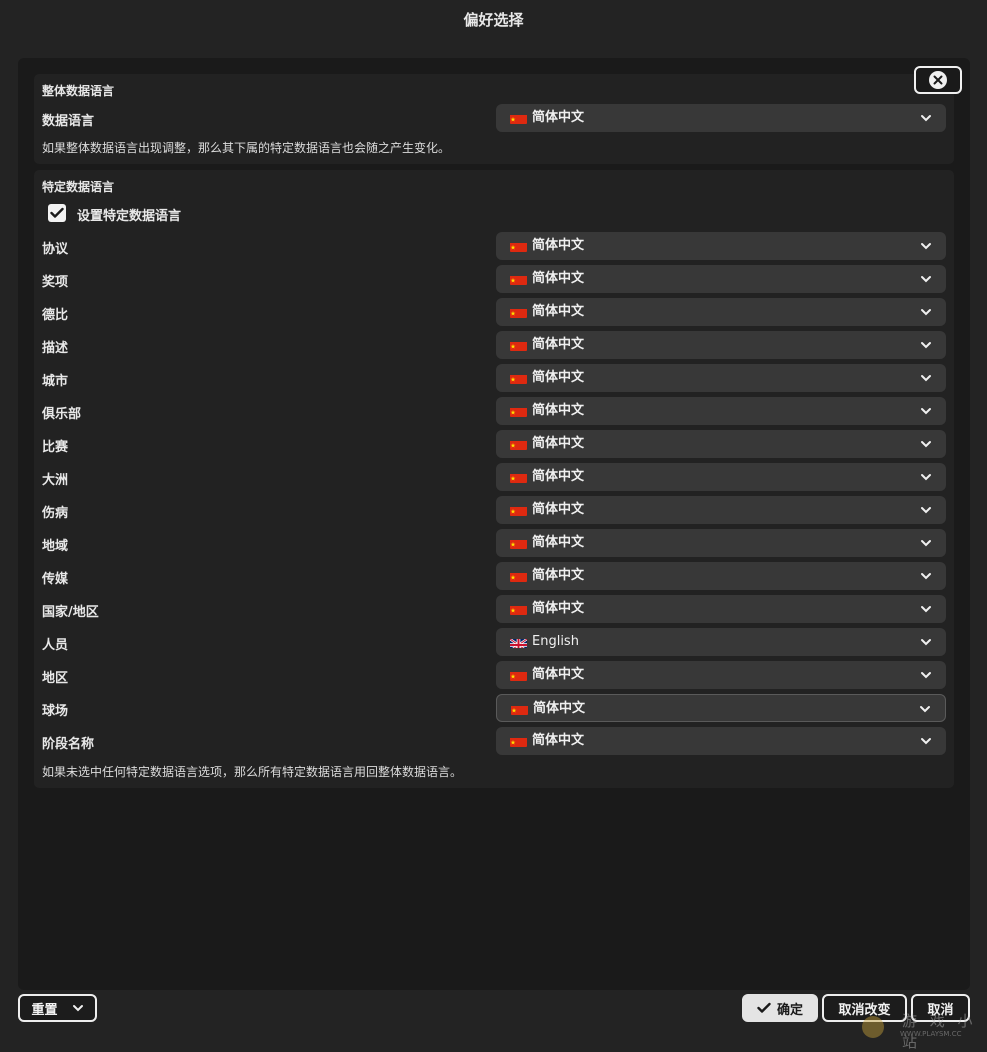  What do you see at coordinates (55, 249) in the screenshot?
I see `specific-row-label: 协议` at bounding box center [55, 249].